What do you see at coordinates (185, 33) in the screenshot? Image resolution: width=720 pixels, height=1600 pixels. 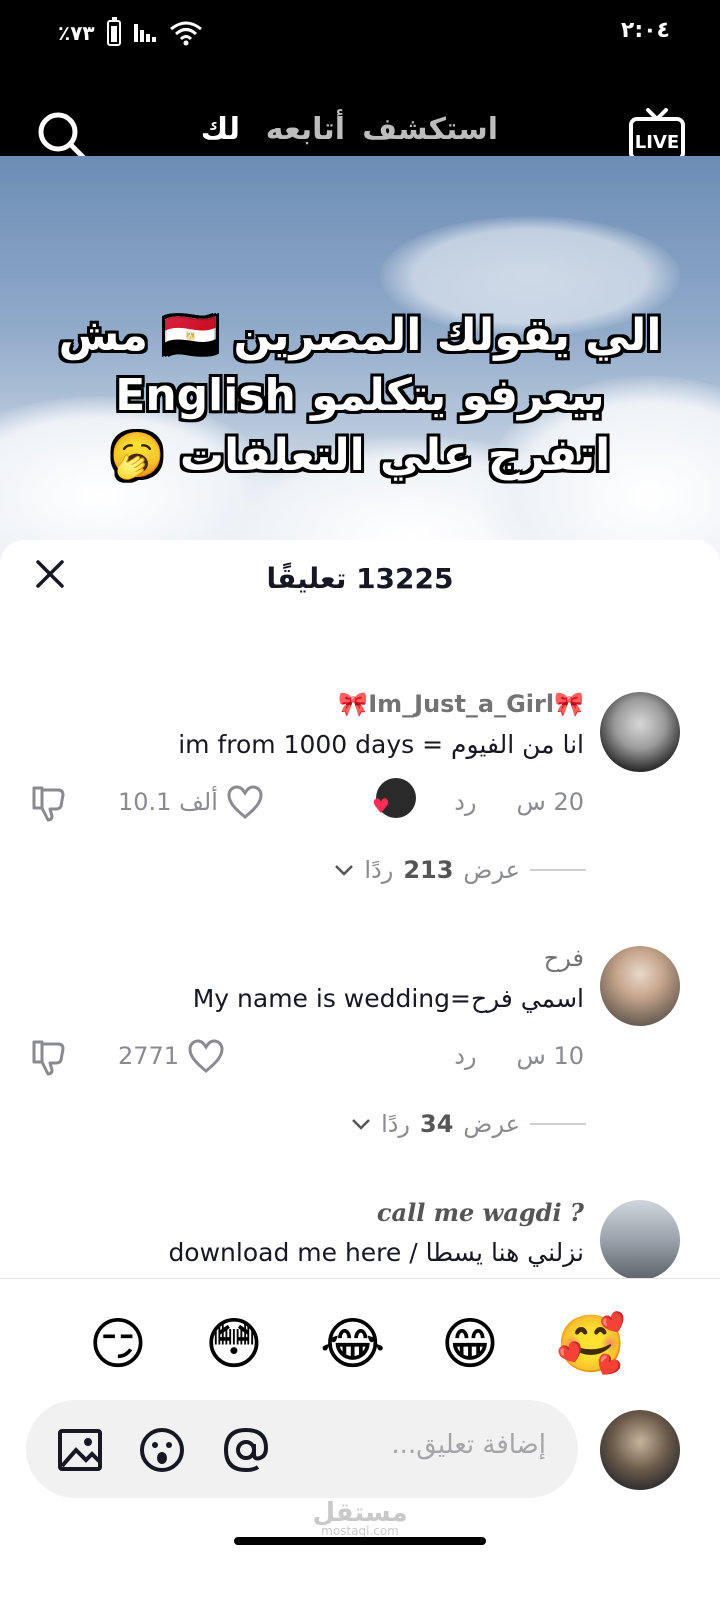 I see `wifi-icon` at bounding box center [185, 33].